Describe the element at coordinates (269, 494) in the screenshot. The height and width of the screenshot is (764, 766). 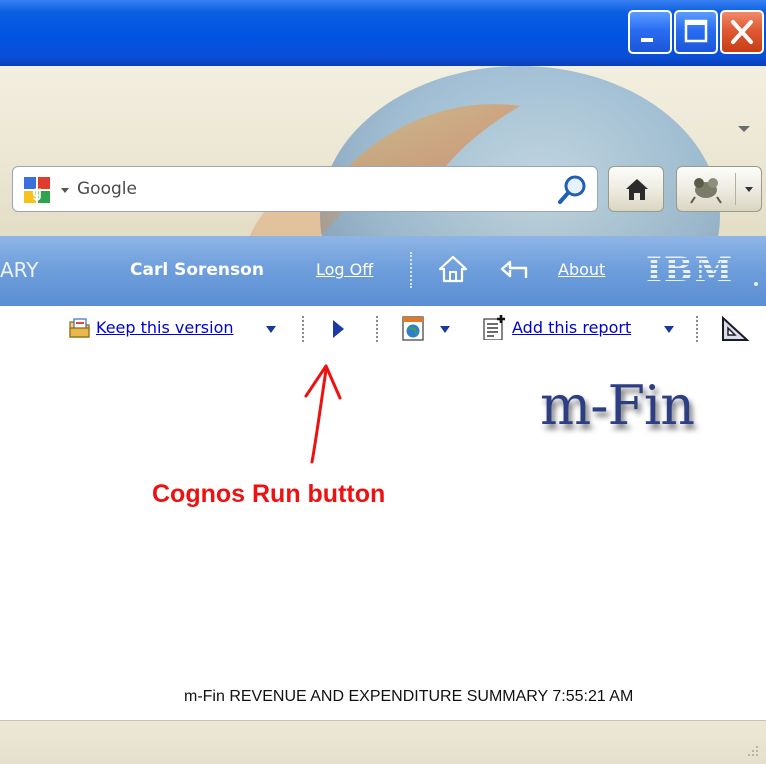
I see `annotation-label: Cognos Run button` at that location.